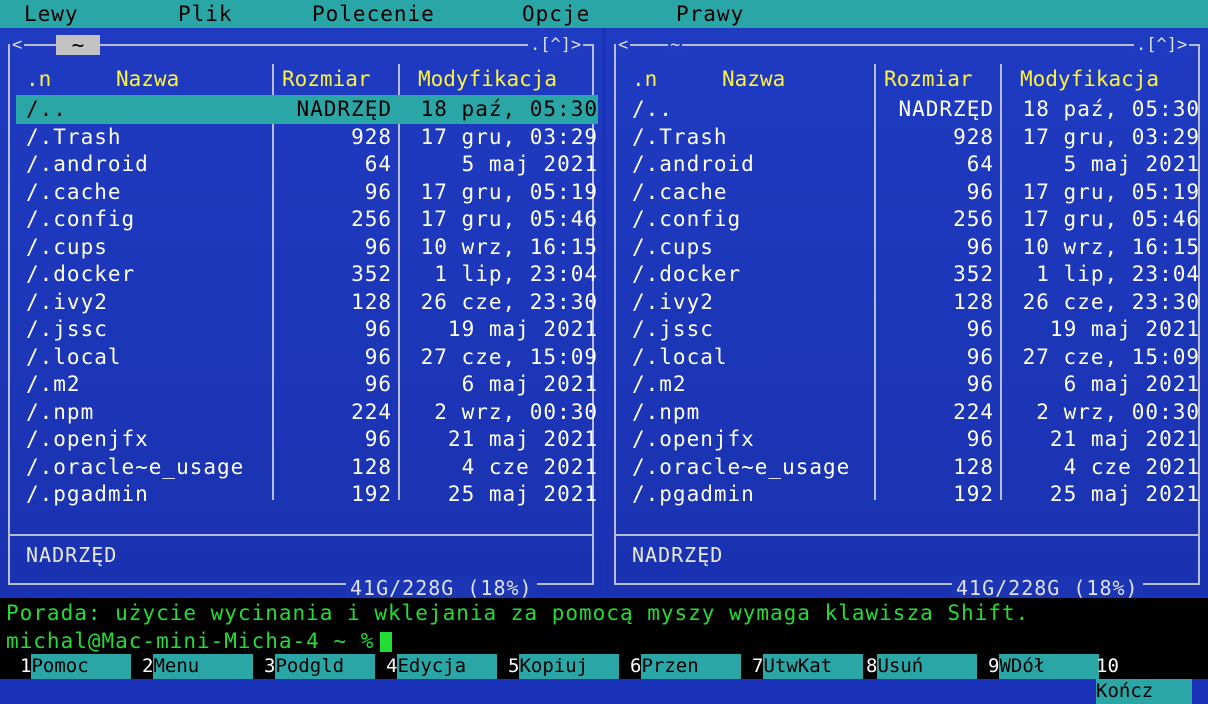 This screenshot has width=1208, height=704. I want to click on fkey-5: 5Kopiuj, so click(564, 666).